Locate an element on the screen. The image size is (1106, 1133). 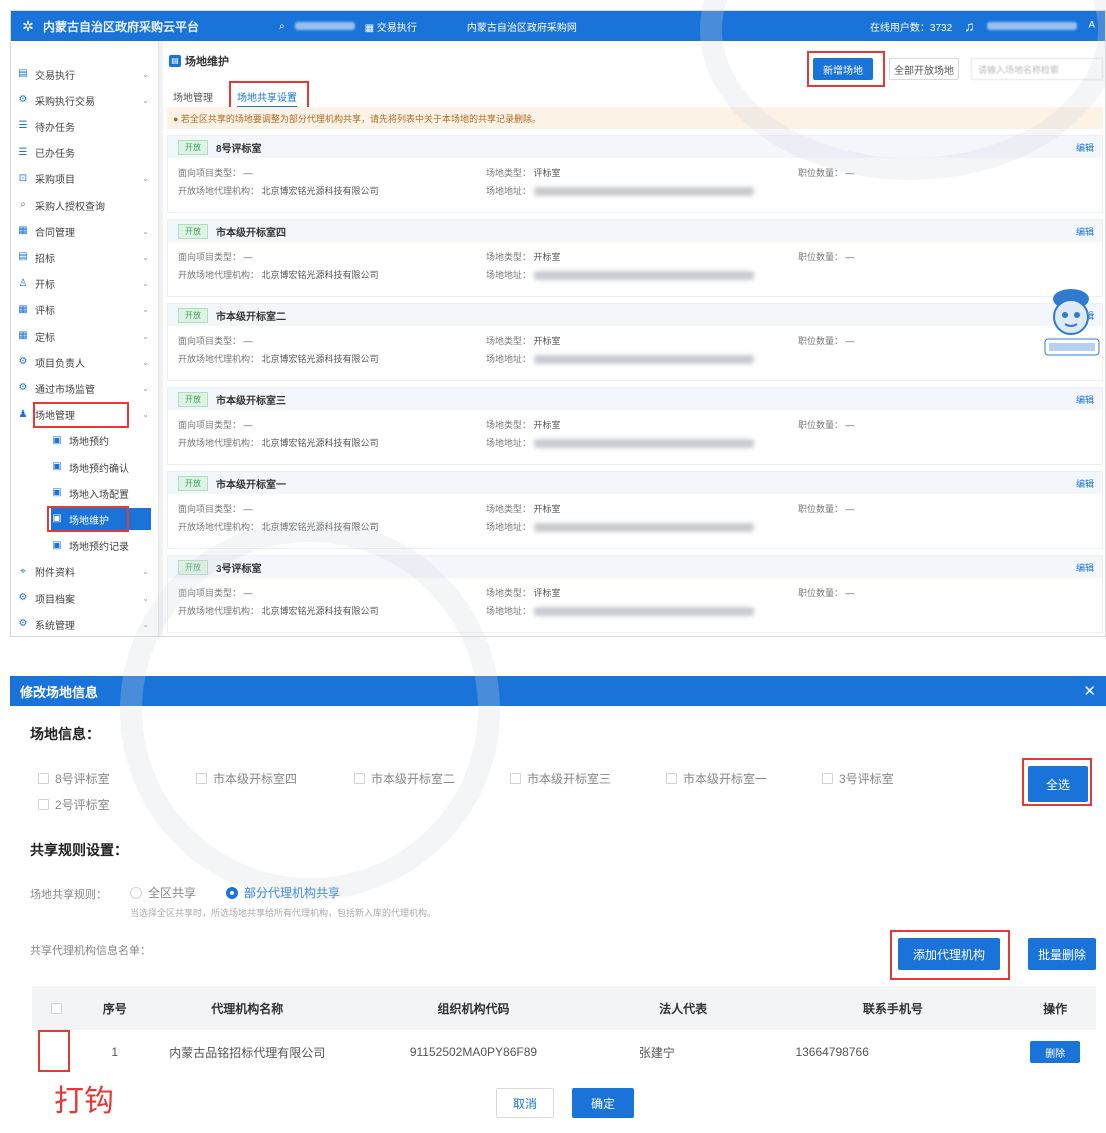
venue-checkbox-option: 市本级开标室二 is located at coordinates (404, 778).